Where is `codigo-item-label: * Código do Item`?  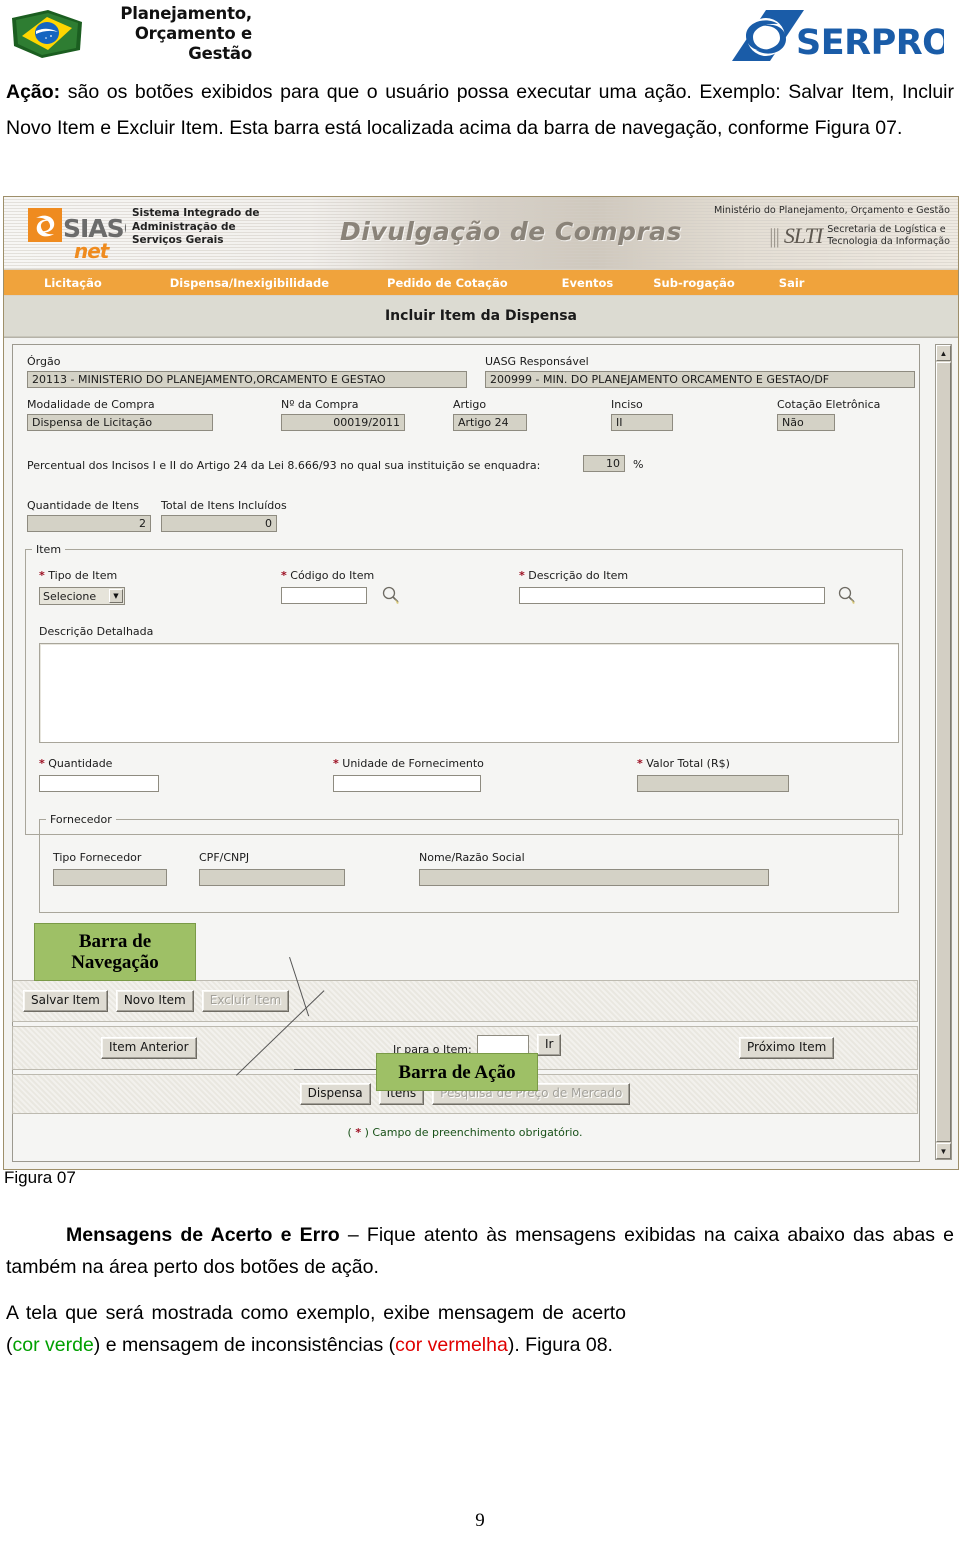
codigo-item-label: * Código do Item is located at coordinates (327, 575).